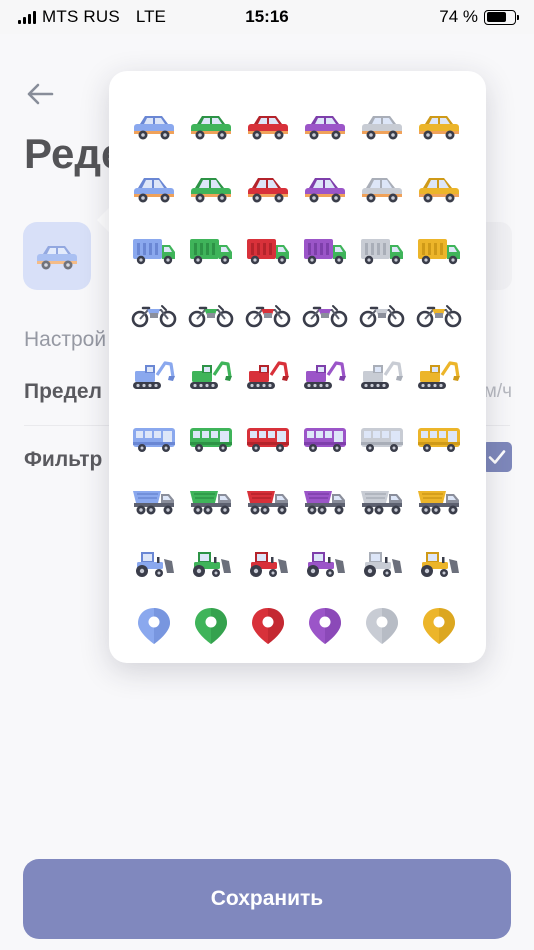 This screenshot has height=950, width=534. What do you see at coordinates (324, 501) in the screenshot?
I see `icon-option-dump-truck-purple` at bounding box center [324, 501].